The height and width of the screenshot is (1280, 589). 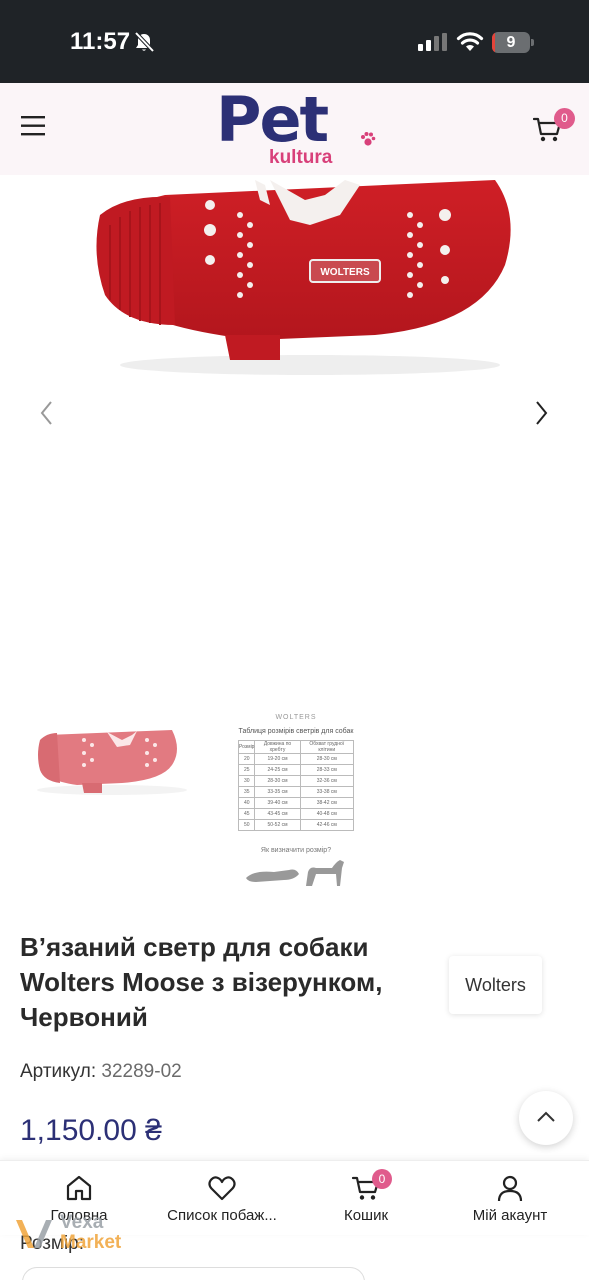 I want to click on gallery-prev-arrow, so click(x=47, y=413).